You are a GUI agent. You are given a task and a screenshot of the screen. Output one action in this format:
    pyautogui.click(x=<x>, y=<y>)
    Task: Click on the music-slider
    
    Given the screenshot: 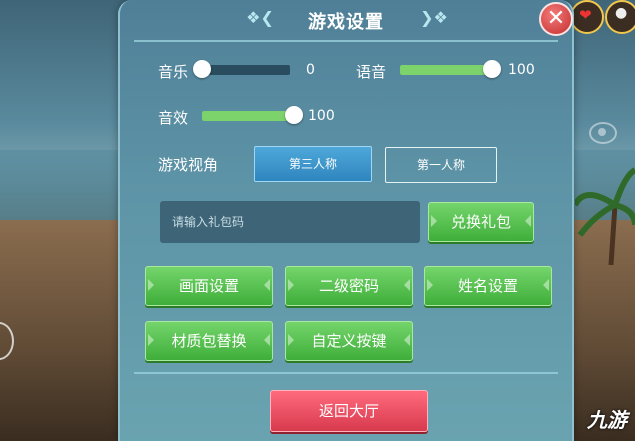 What is the action you would take?
    pyautogui.click(x=241, y=69)
    